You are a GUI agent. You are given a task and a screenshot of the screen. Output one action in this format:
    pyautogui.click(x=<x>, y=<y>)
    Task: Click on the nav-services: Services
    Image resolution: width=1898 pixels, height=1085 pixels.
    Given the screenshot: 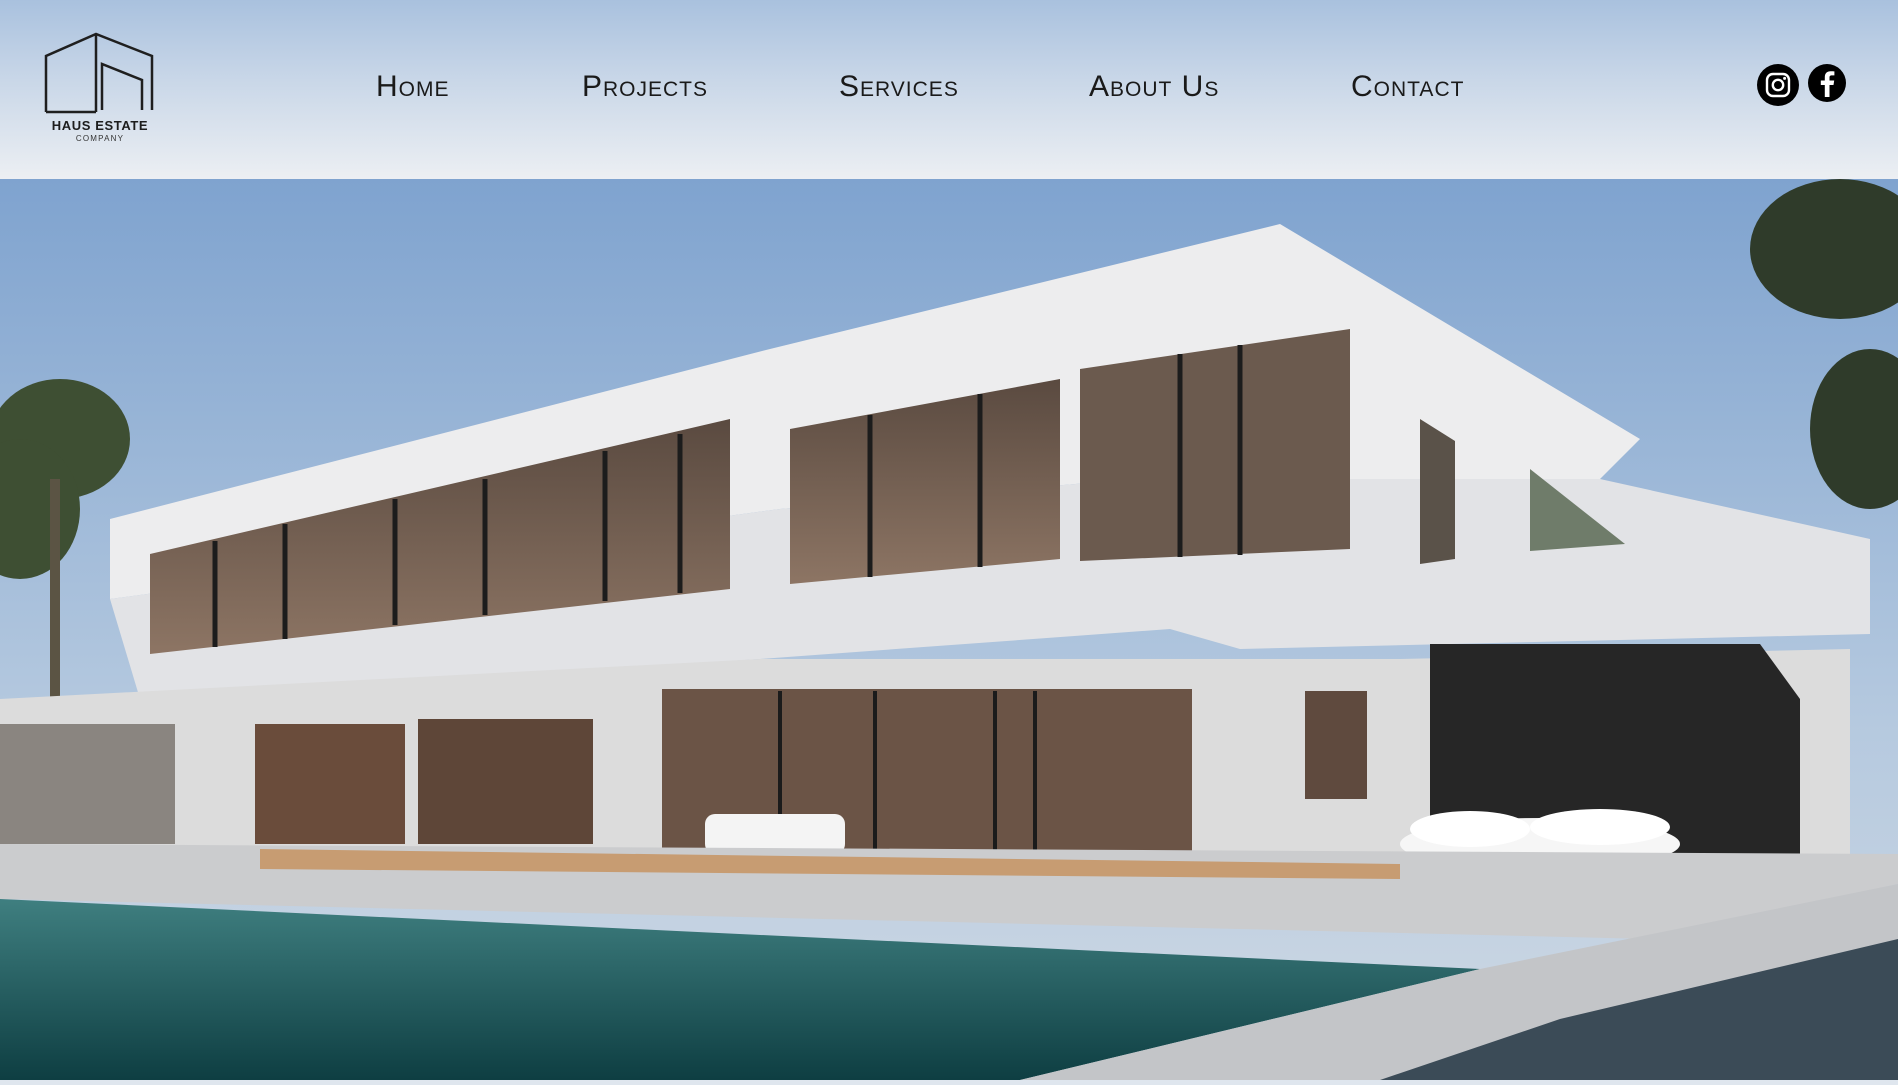 What is the action you would take?
    pyautogui.click(x=899, y=87)
    